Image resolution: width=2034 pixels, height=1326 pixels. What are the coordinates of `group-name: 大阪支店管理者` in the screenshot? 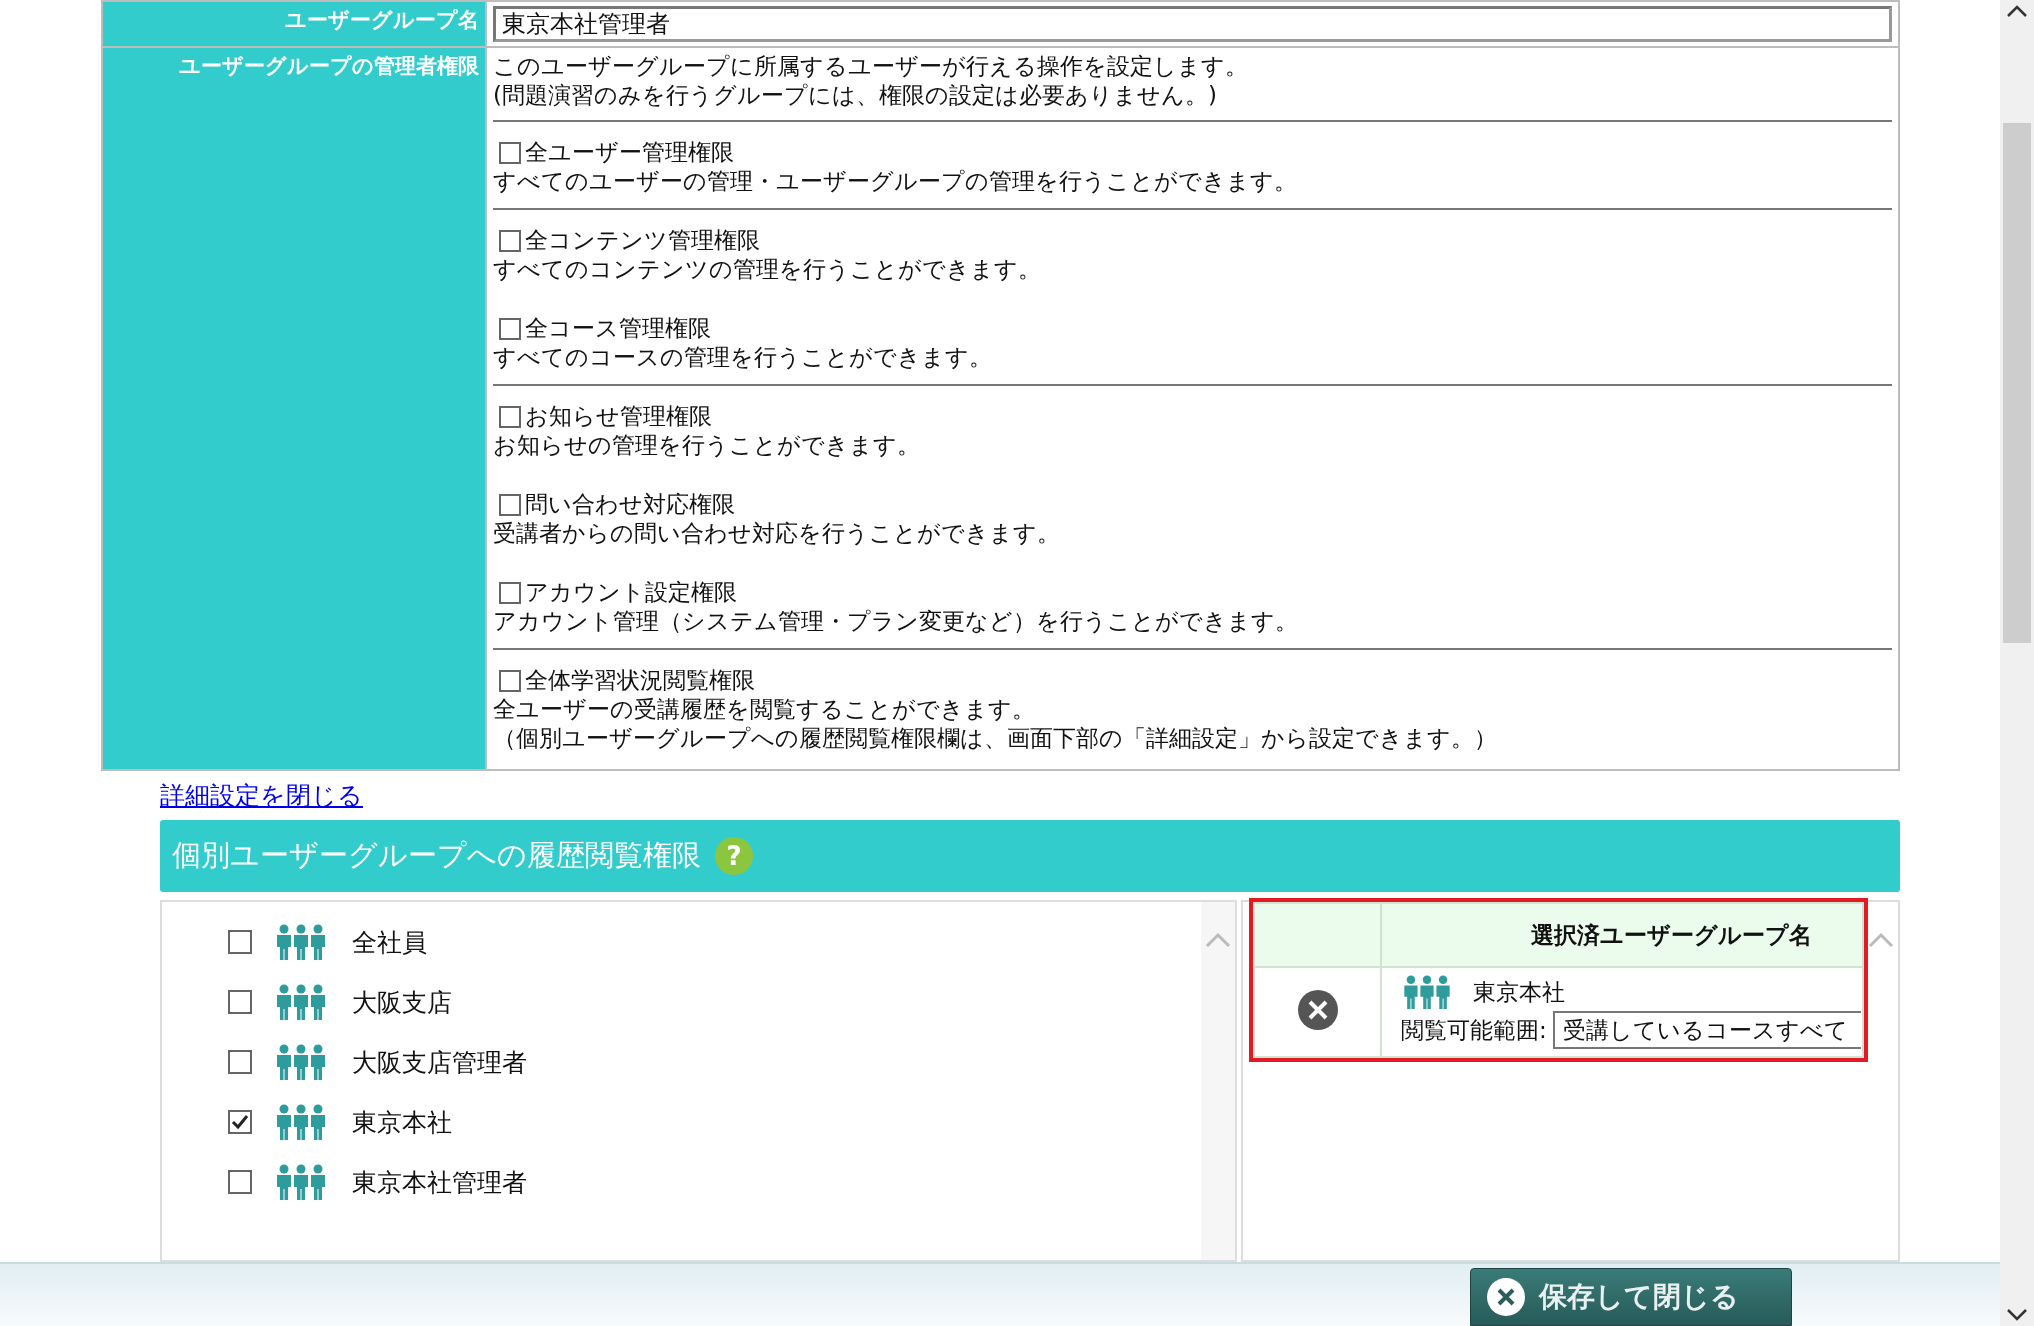 It's located at (439, 1062).